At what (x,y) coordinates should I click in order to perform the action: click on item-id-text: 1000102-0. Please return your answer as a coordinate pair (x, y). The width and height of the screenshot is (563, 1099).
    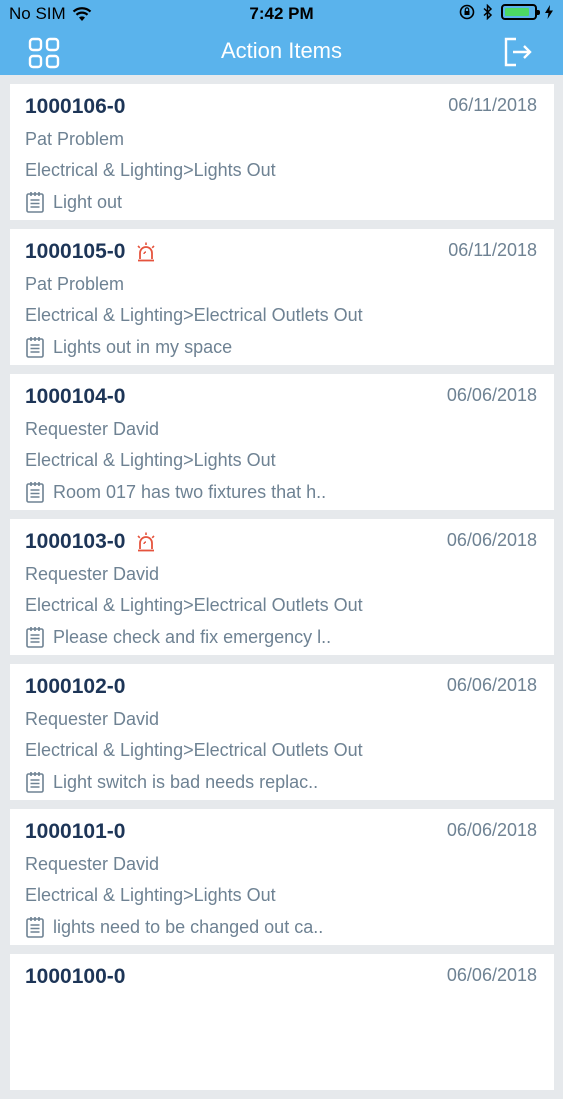
    Looking at the image, I should click on (75, 686).